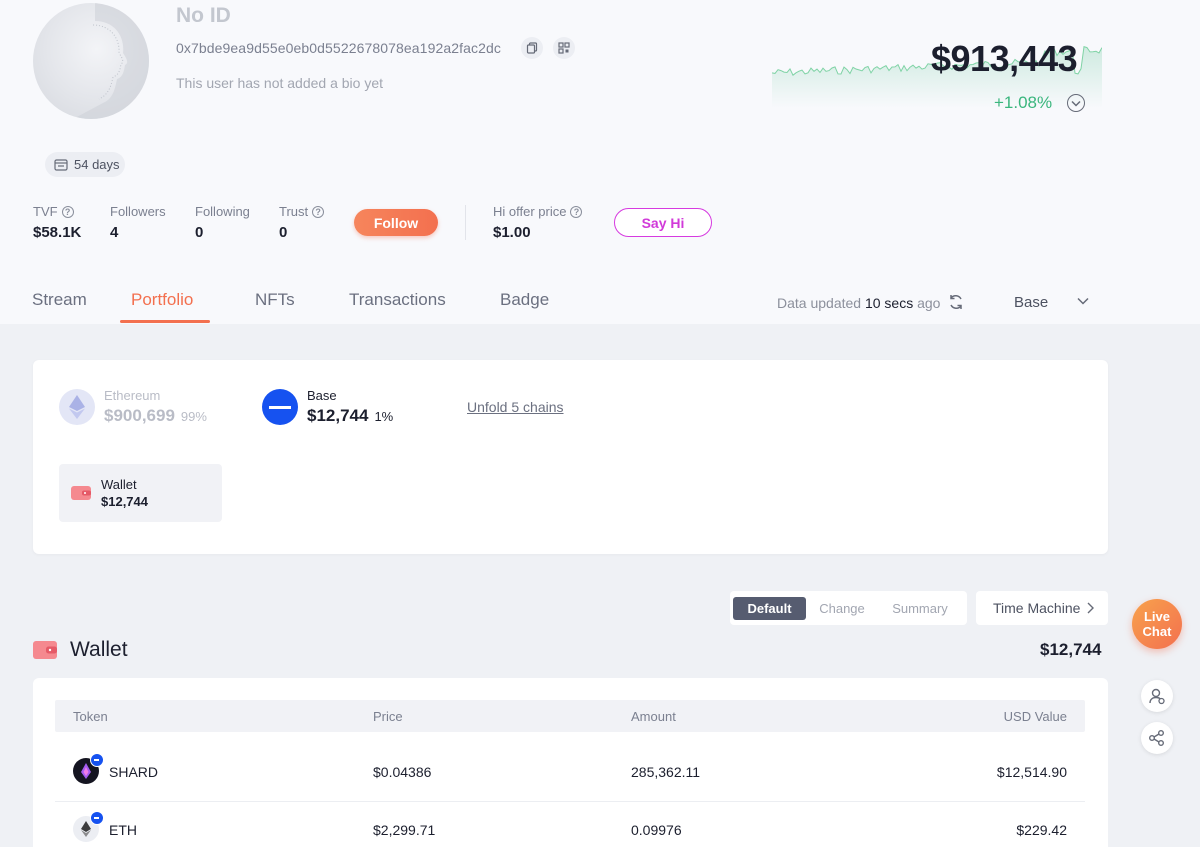 Image resolution: width=1200 pixels, height=847 pixels. I want to click on divider, so click(465, 222).